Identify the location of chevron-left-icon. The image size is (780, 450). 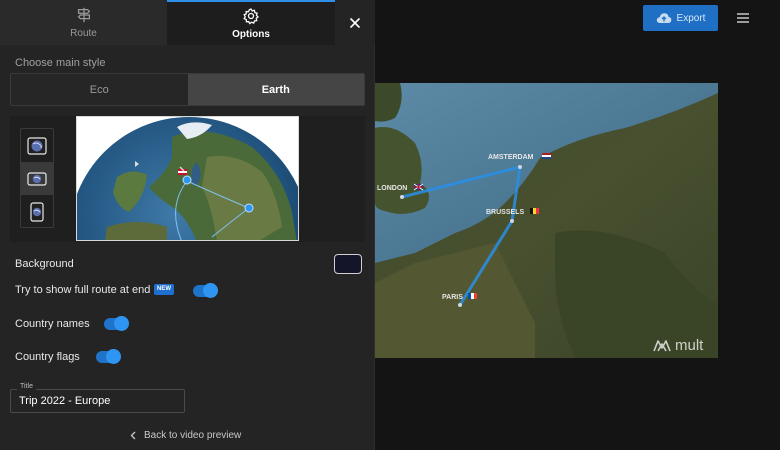
(133, 435).